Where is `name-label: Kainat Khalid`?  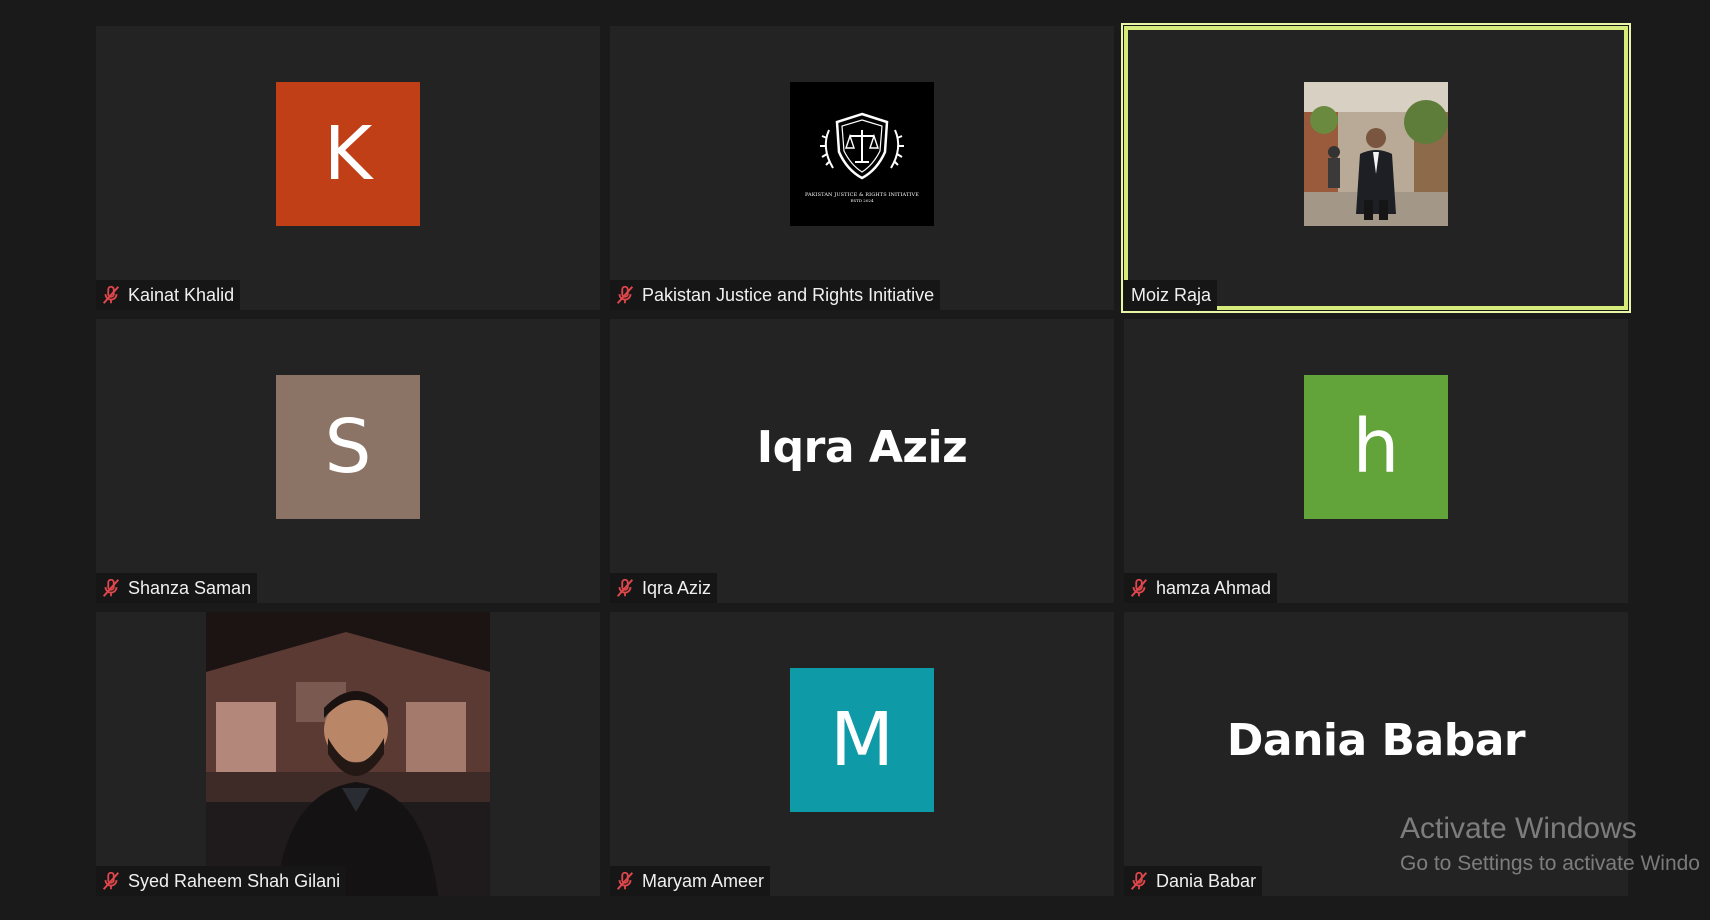 name-label: Kainat Khalid is located at coordinates (168, 295).